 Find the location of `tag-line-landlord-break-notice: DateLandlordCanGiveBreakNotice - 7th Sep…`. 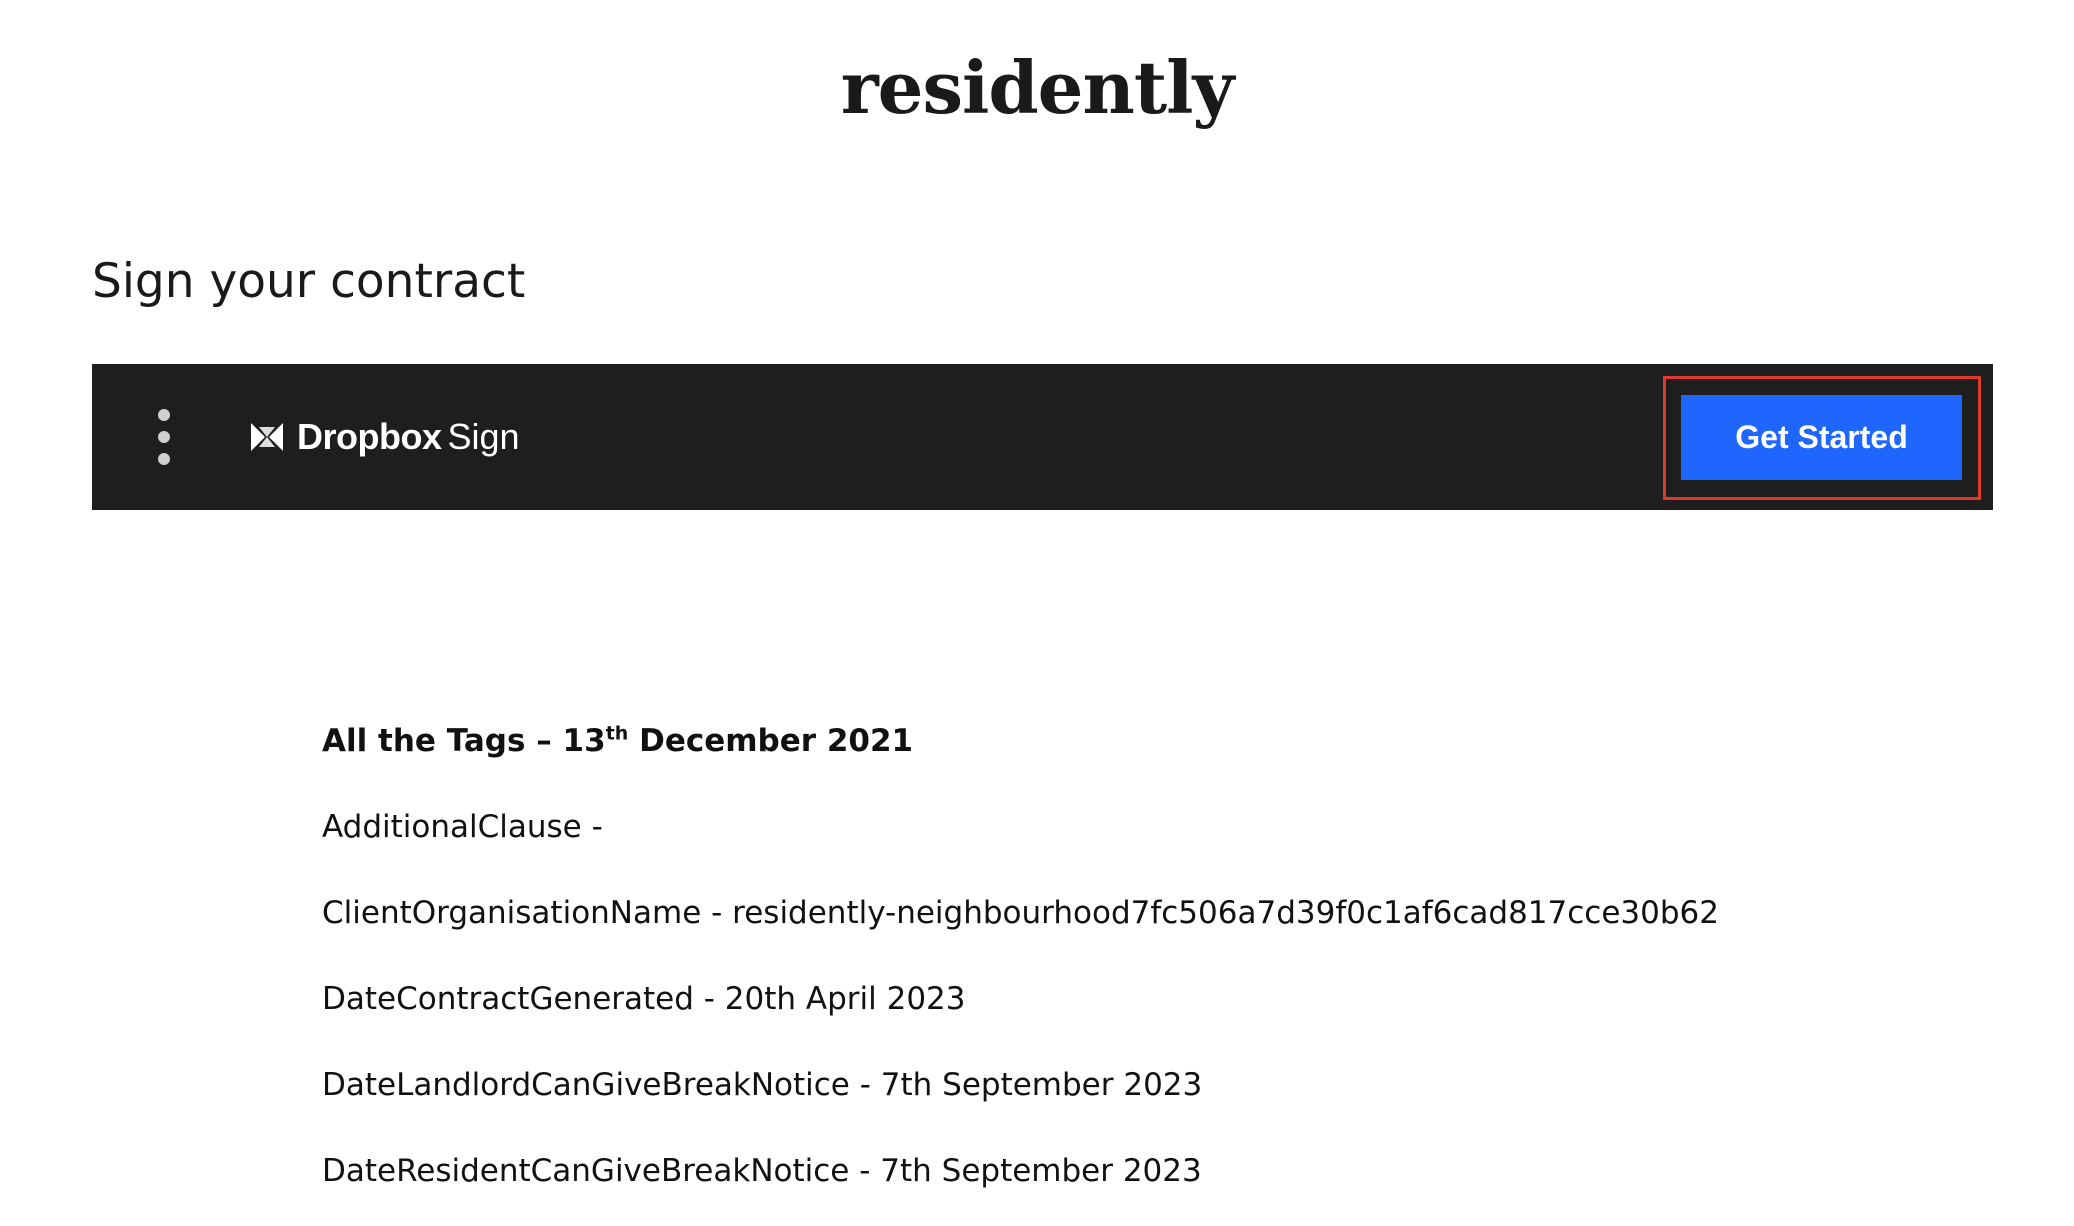

tag-line-landlord-break-notice: DateLandlordCanGiveBreakNotice - 7th Sep… is located at coordinates (762, 1085).